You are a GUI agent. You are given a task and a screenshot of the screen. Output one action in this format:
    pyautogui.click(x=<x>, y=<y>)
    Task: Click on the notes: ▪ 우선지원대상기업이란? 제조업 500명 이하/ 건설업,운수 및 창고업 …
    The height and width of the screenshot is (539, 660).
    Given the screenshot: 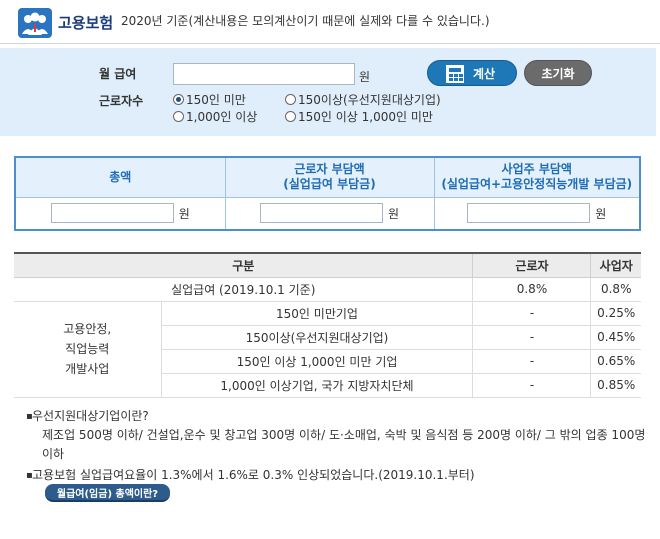 What is the action you would take?
    pyautogui.click(x=337, y=446)
    